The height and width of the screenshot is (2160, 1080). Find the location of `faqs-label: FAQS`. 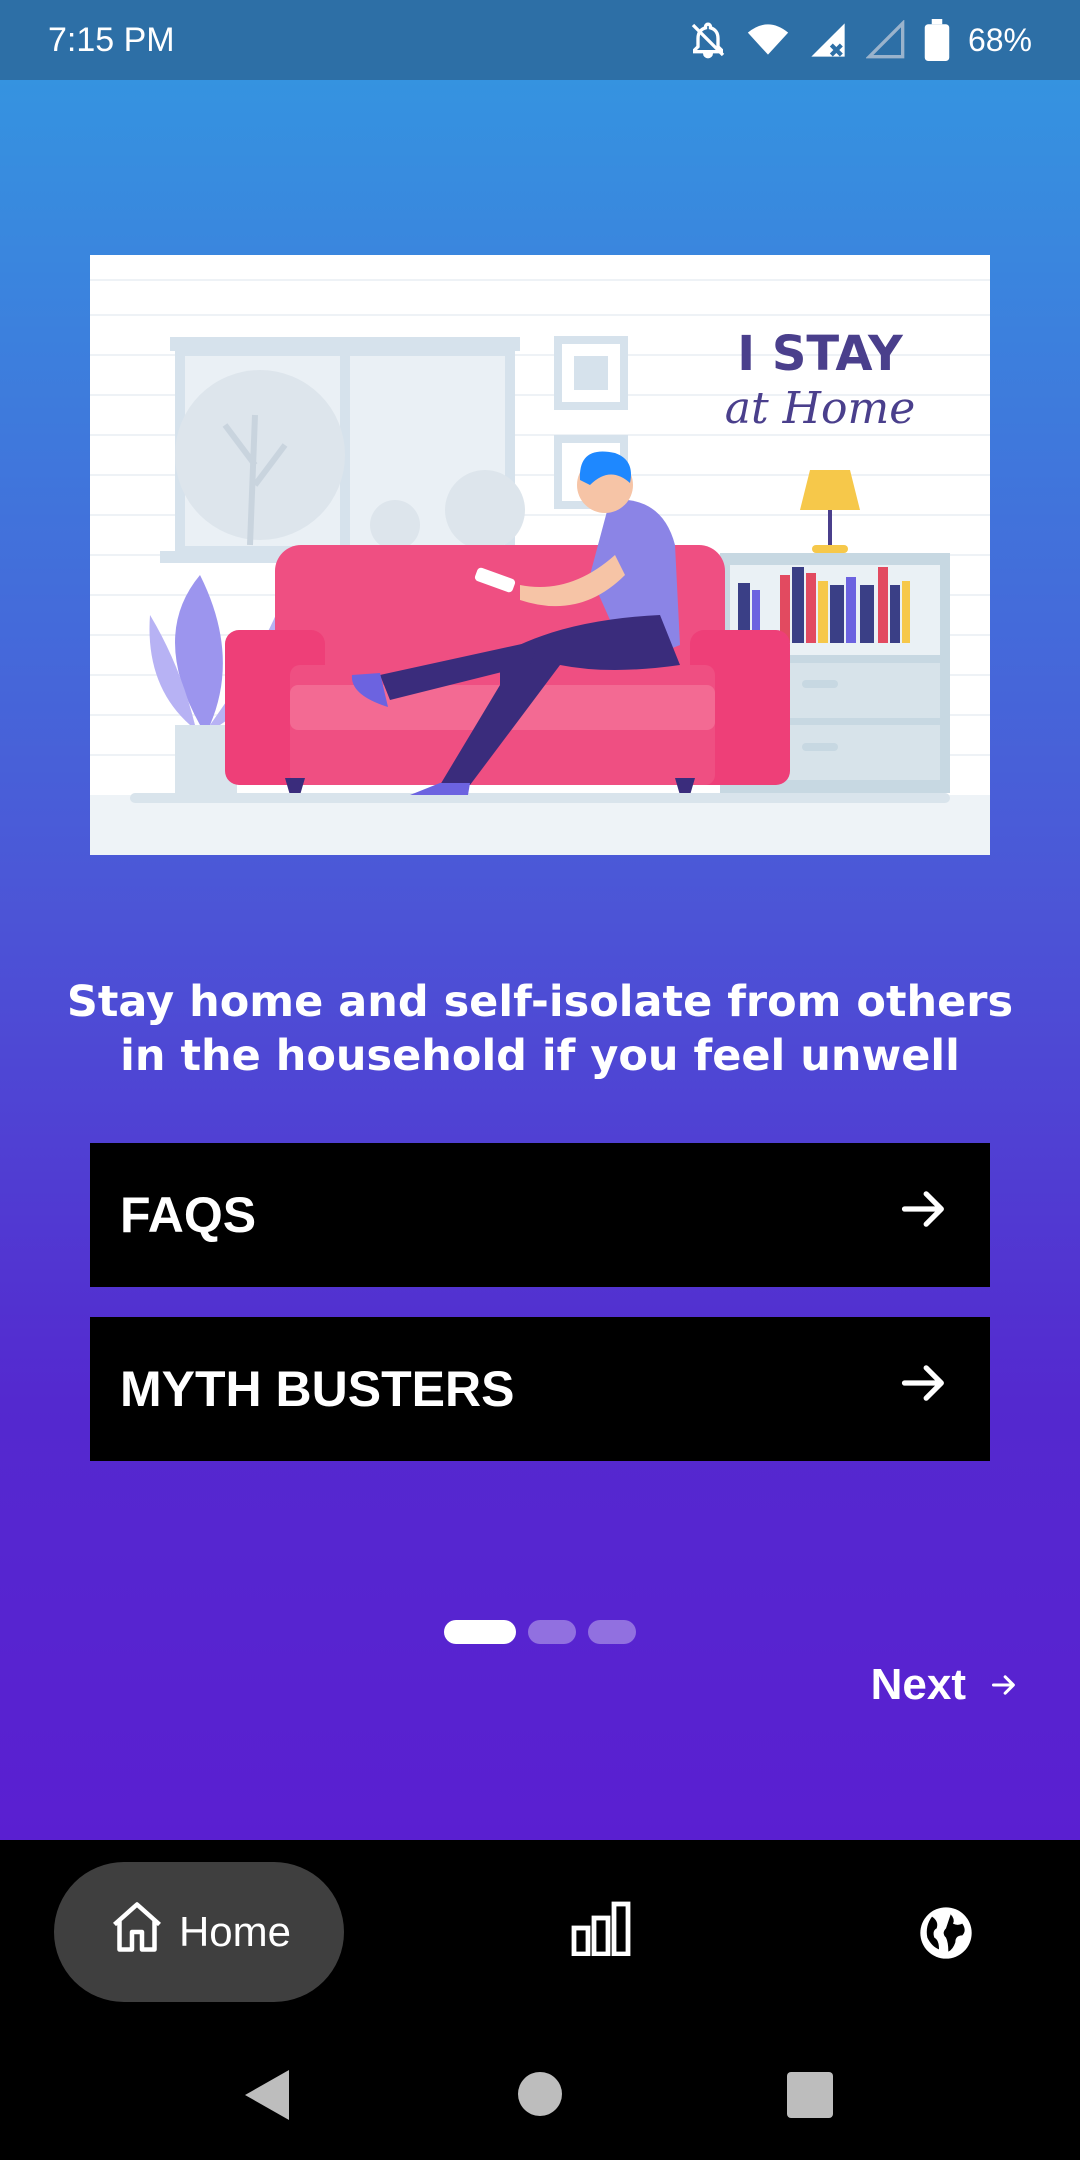

faqs-label: FAQS is located at coordinates (188, 1215).